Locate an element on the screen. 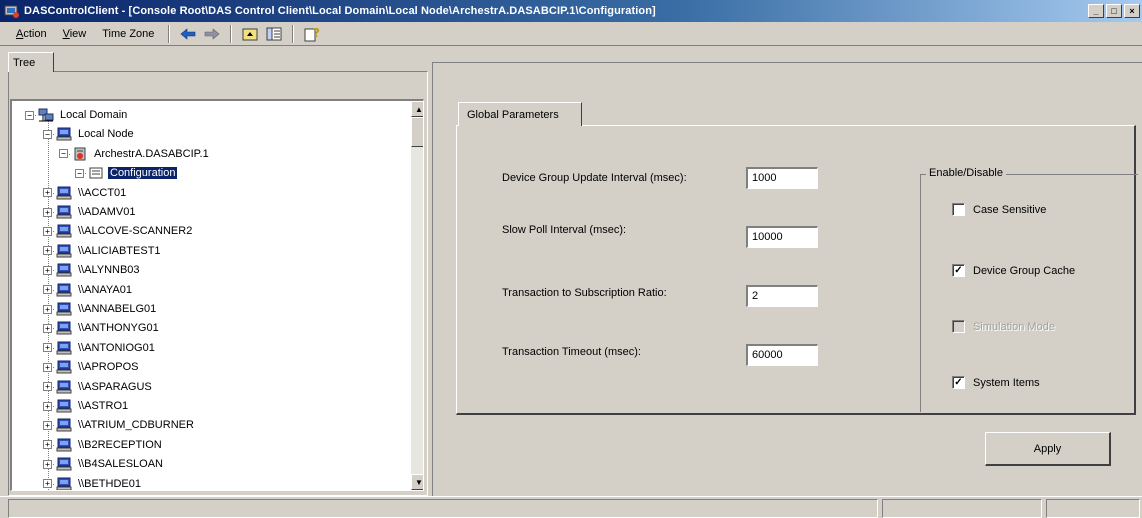  device-group-update-interval-label: Device Group Update Interval (msec): is located at coordinates (594, 178).